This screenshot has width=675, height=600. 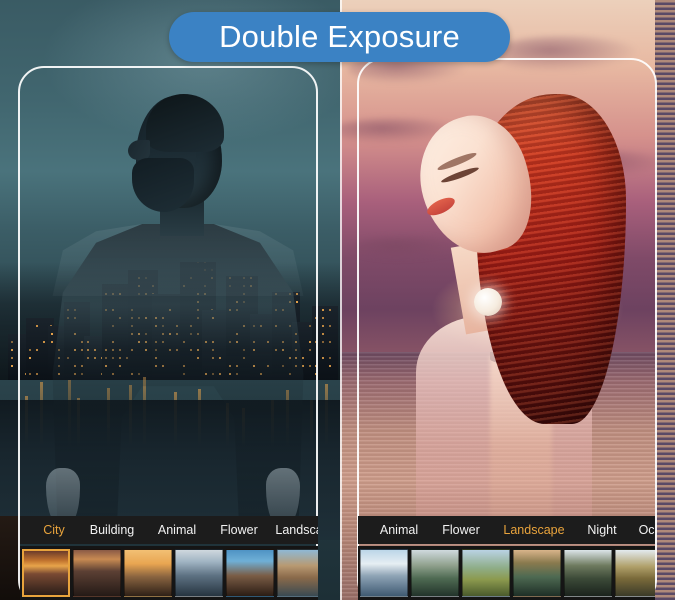 What do you see at coordinates (461, 530) in the screenshot?
I see `right-category-flower: Flower` at bounding box center [461, 530].